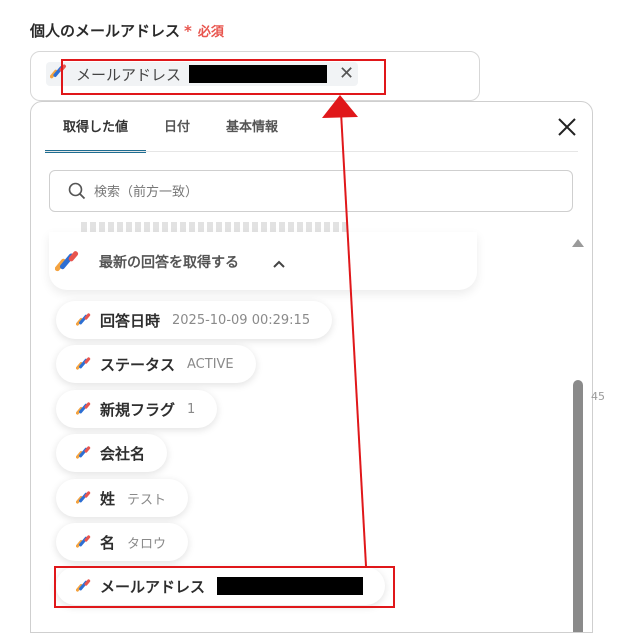  What do you see at coordinates (147, 544) in the screenshot?
I see `item-value: タロウ` at bounding box center [147, 544].